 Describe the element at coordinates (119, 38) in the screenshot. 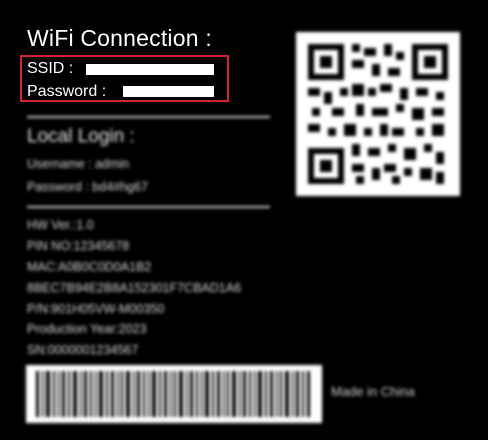

I see `wifi-connection-title: WiFi Connection :` at that location.